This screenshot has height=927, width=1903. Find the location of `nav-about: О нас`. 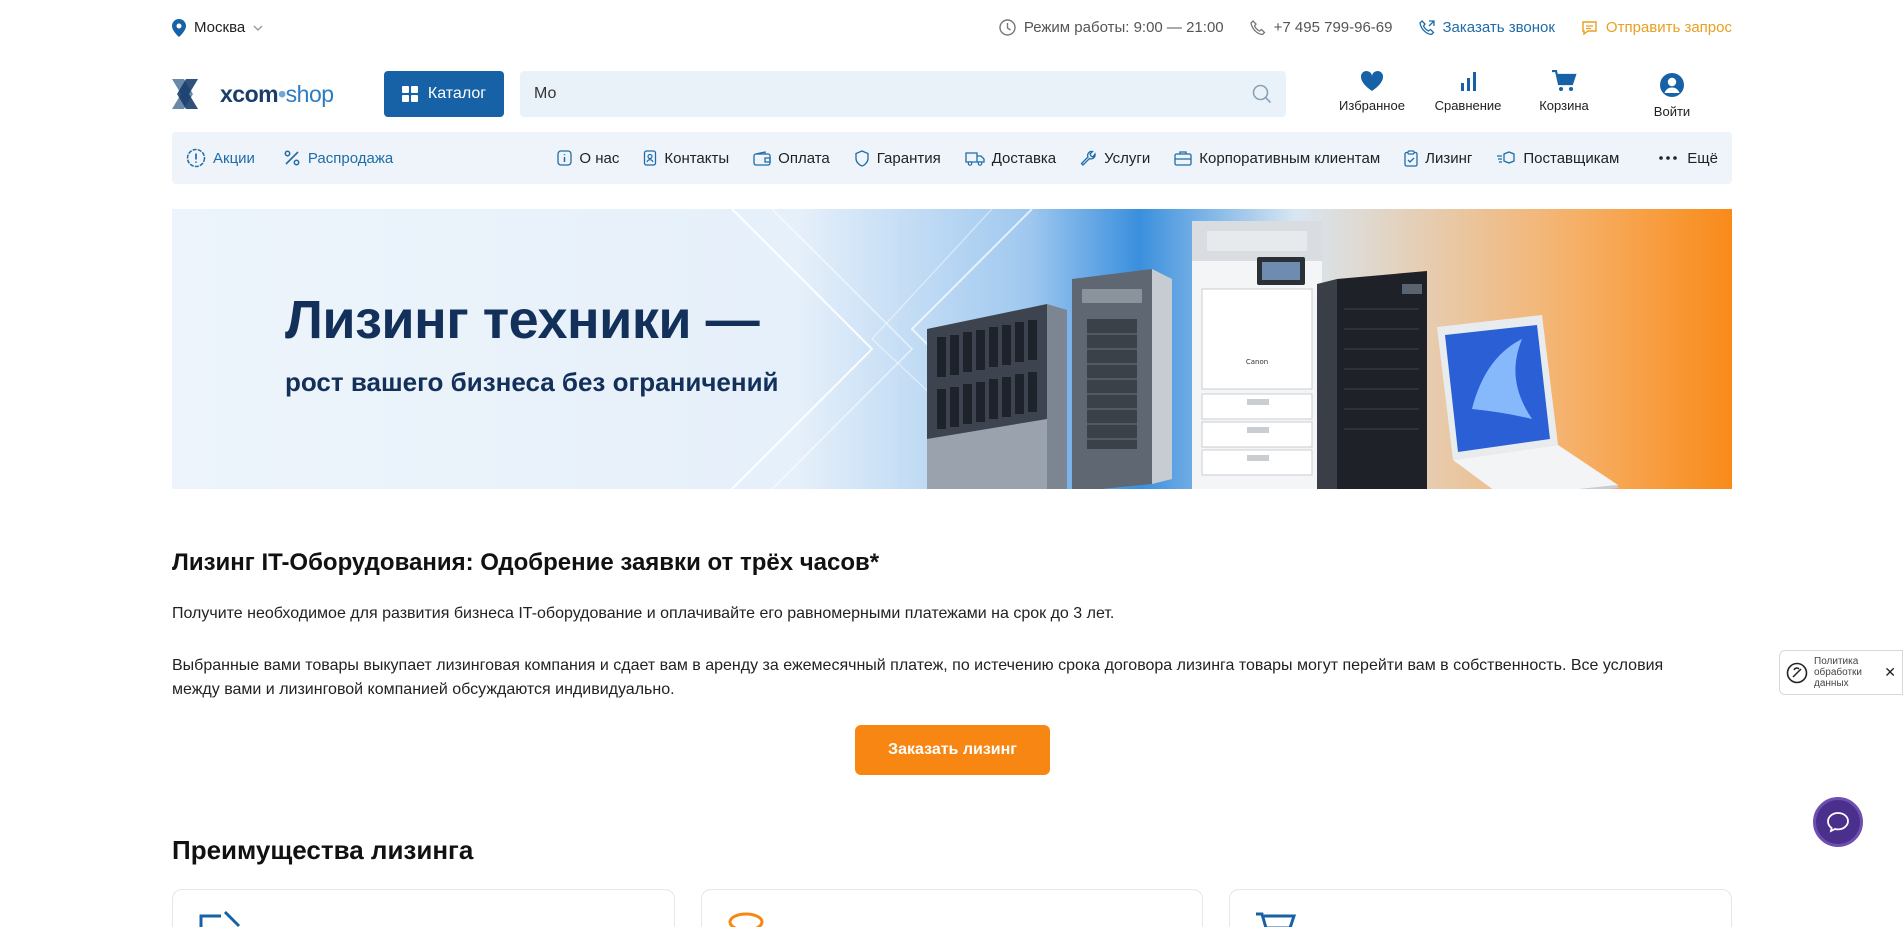

nav-about: О нас is located at coordinates (588, 158).